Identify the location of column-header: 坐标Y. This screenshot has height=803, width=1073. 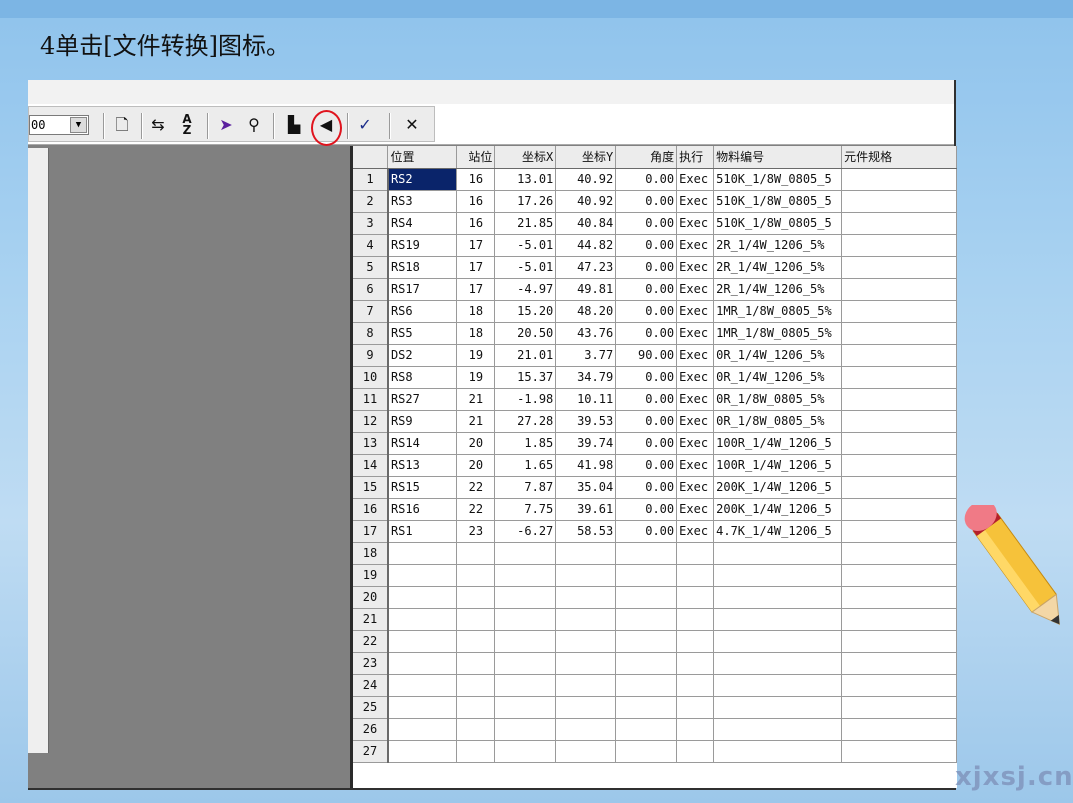
(586, 157).